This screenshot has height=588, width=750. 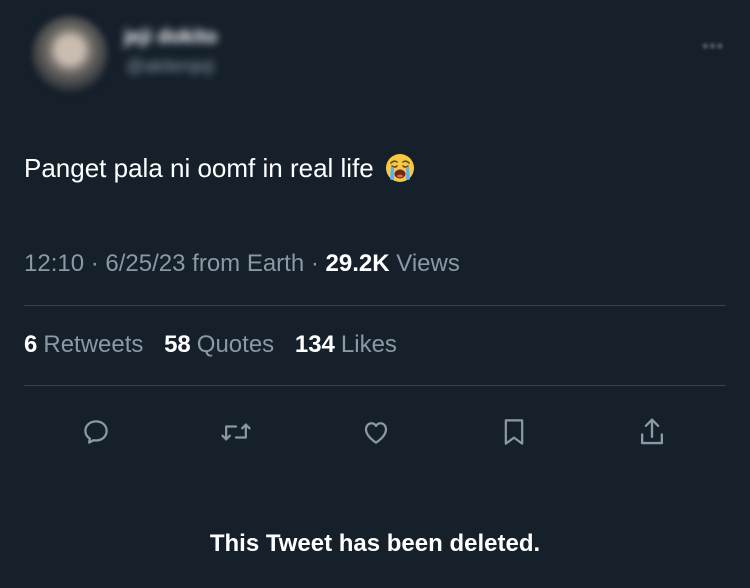 I want to click on loudly-crying-face-emoji-icon, so click(x=400, y=168).